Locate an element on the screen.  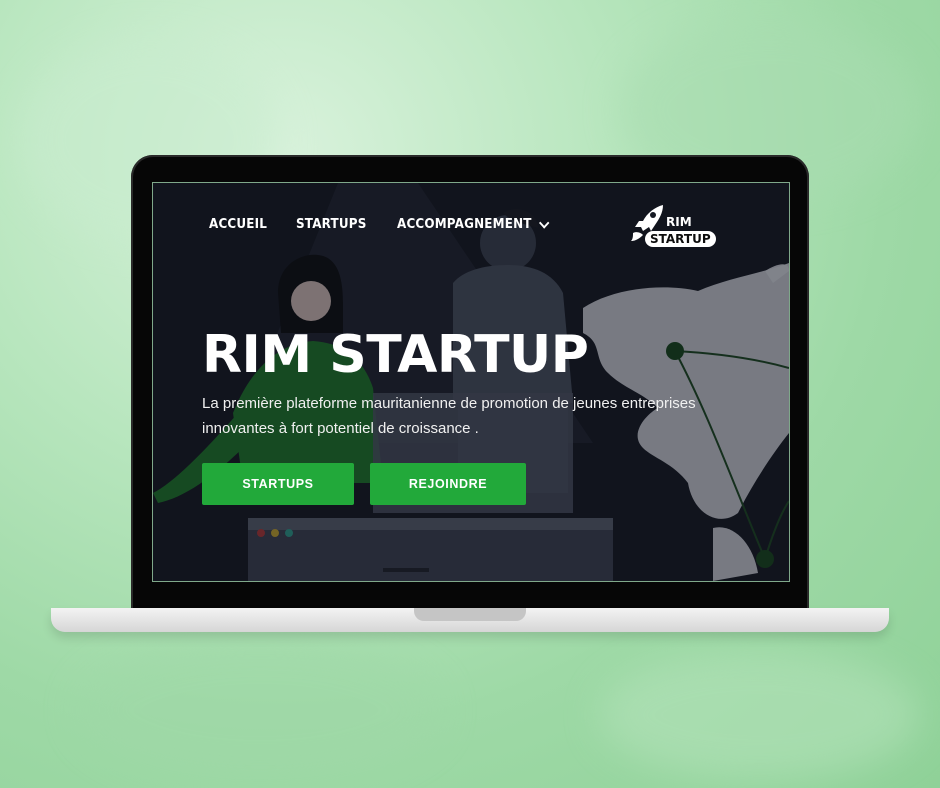
laptop-notch is located at coordinates (470, 614).